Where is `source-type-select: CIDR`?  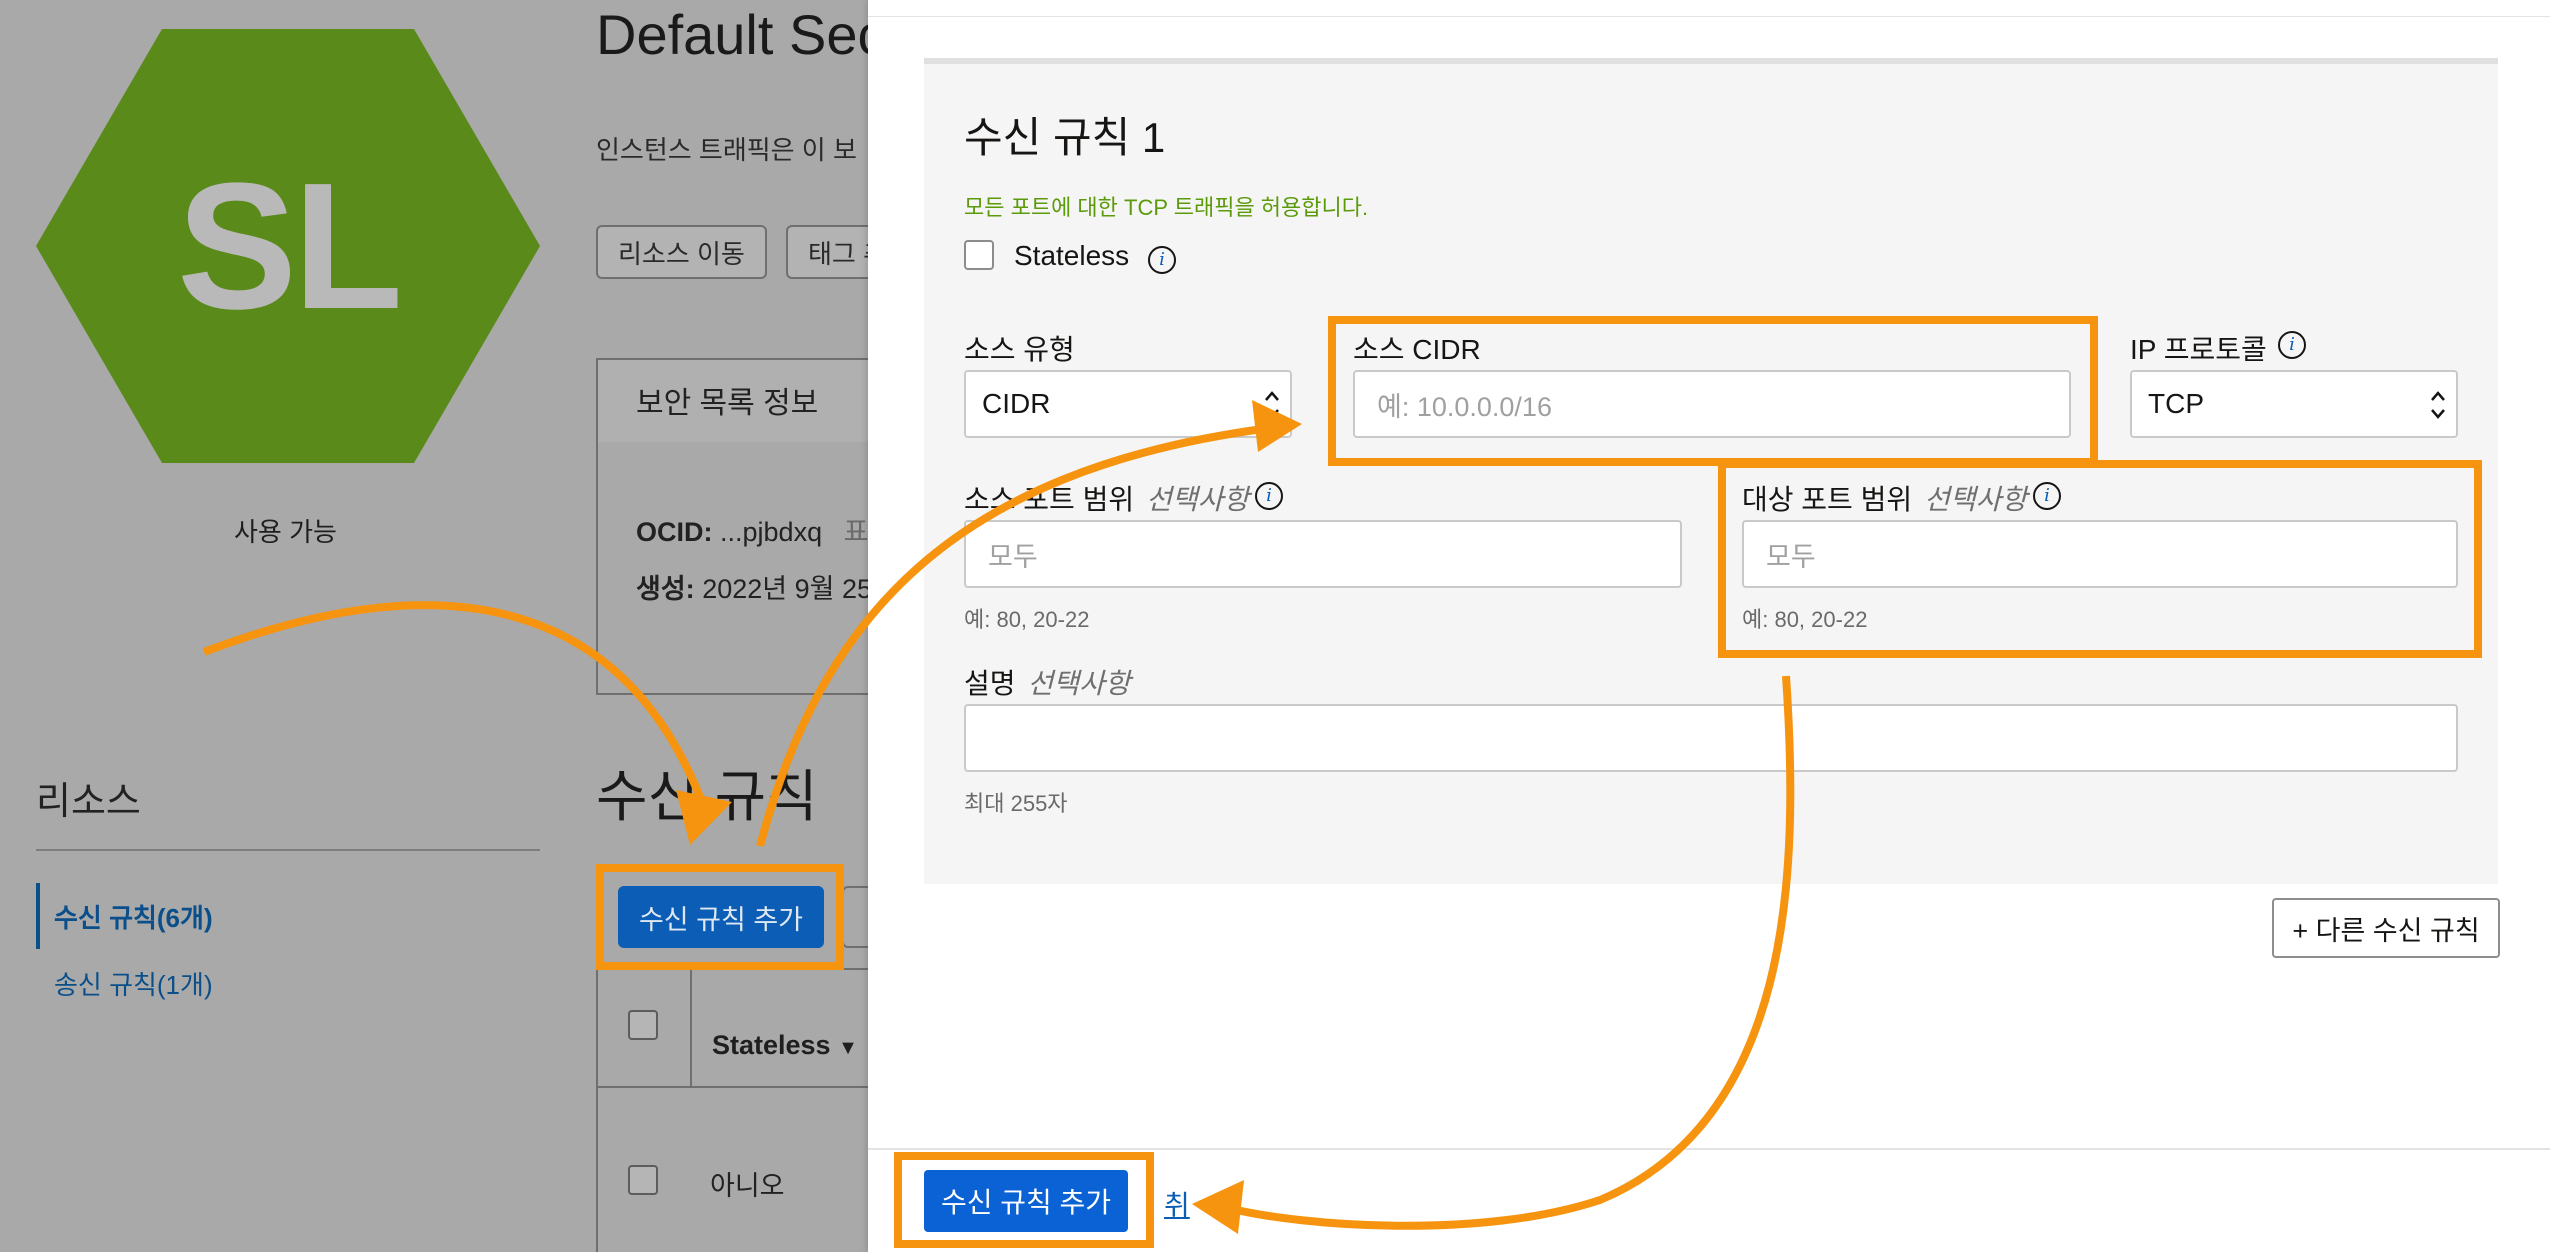 source-type-select: CIDR is located at coordinates (1128, 404).